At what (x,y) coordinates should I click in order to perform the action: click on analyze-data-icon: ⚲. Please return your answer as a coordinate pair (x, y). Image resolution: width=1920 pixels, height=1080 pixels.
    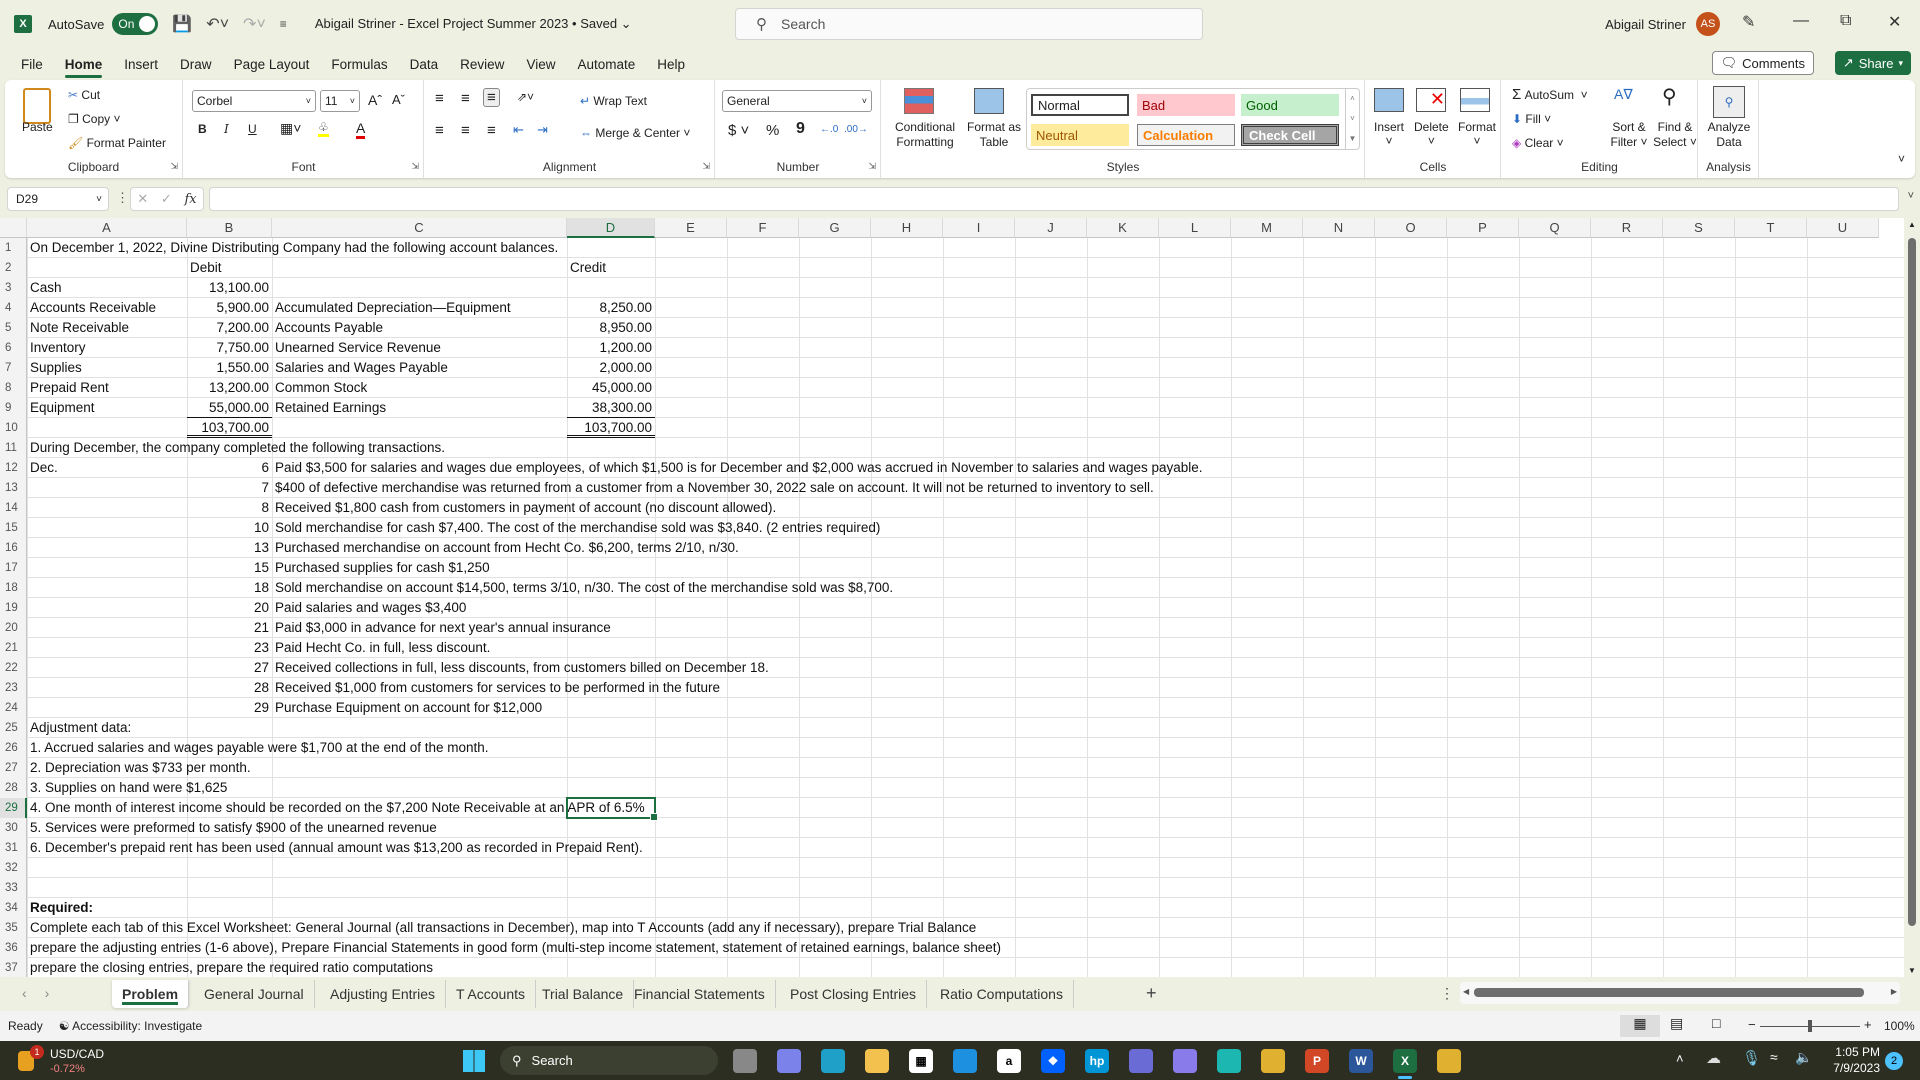
    Looking at the image, I should click on (1729, 102).